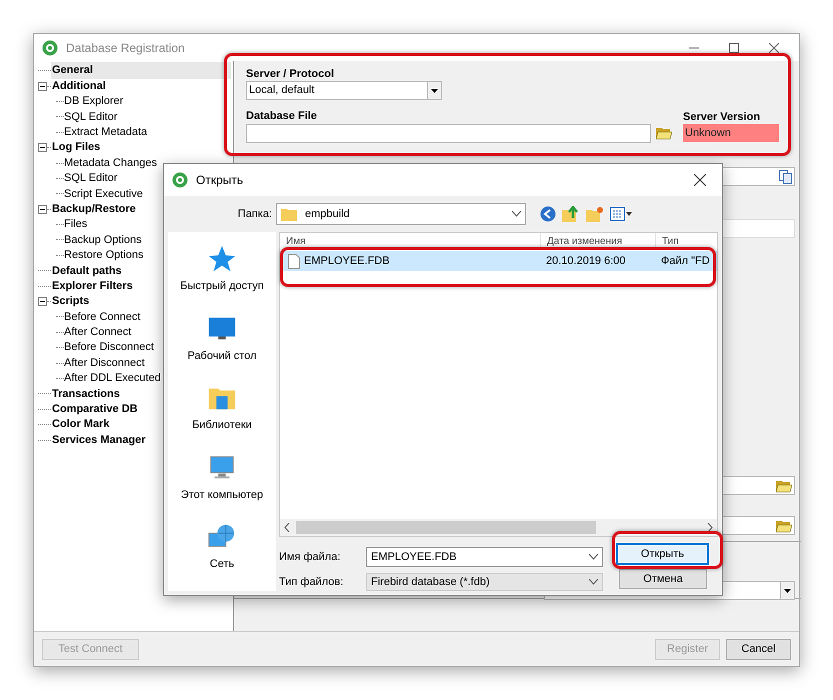 The image size is (833, 700). I want to click on column-header: Дата изменения, so click(584, 241).